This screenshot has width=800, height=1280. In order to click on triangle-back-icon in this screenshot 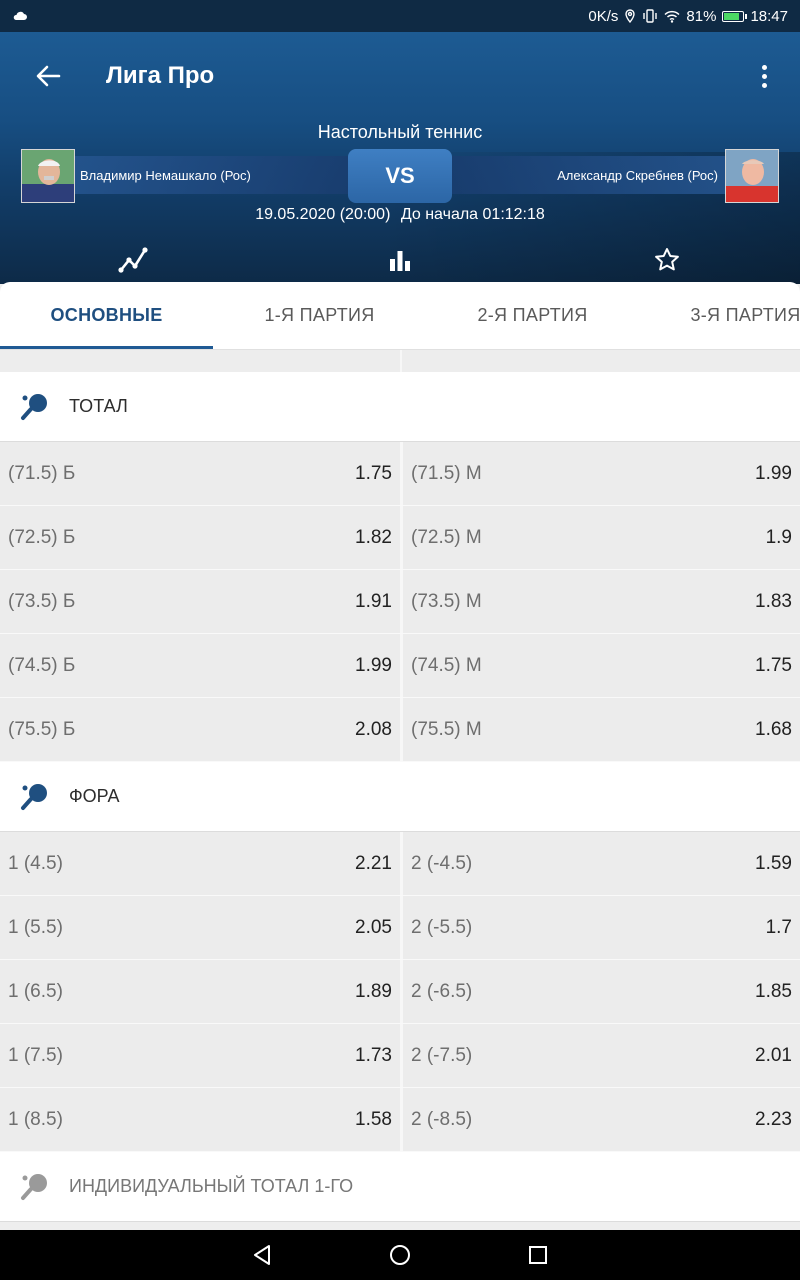, I will do `click(262, 1255)`.